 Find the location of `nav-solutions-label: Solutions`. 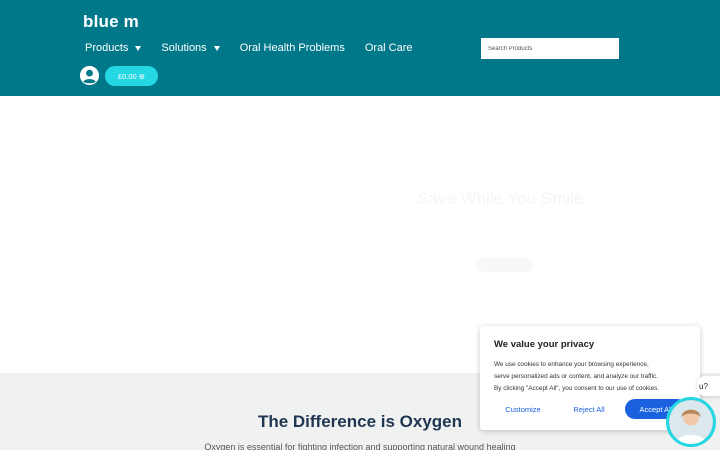

nav-solutions-label: Solutions is located at coordinates (184, 48).